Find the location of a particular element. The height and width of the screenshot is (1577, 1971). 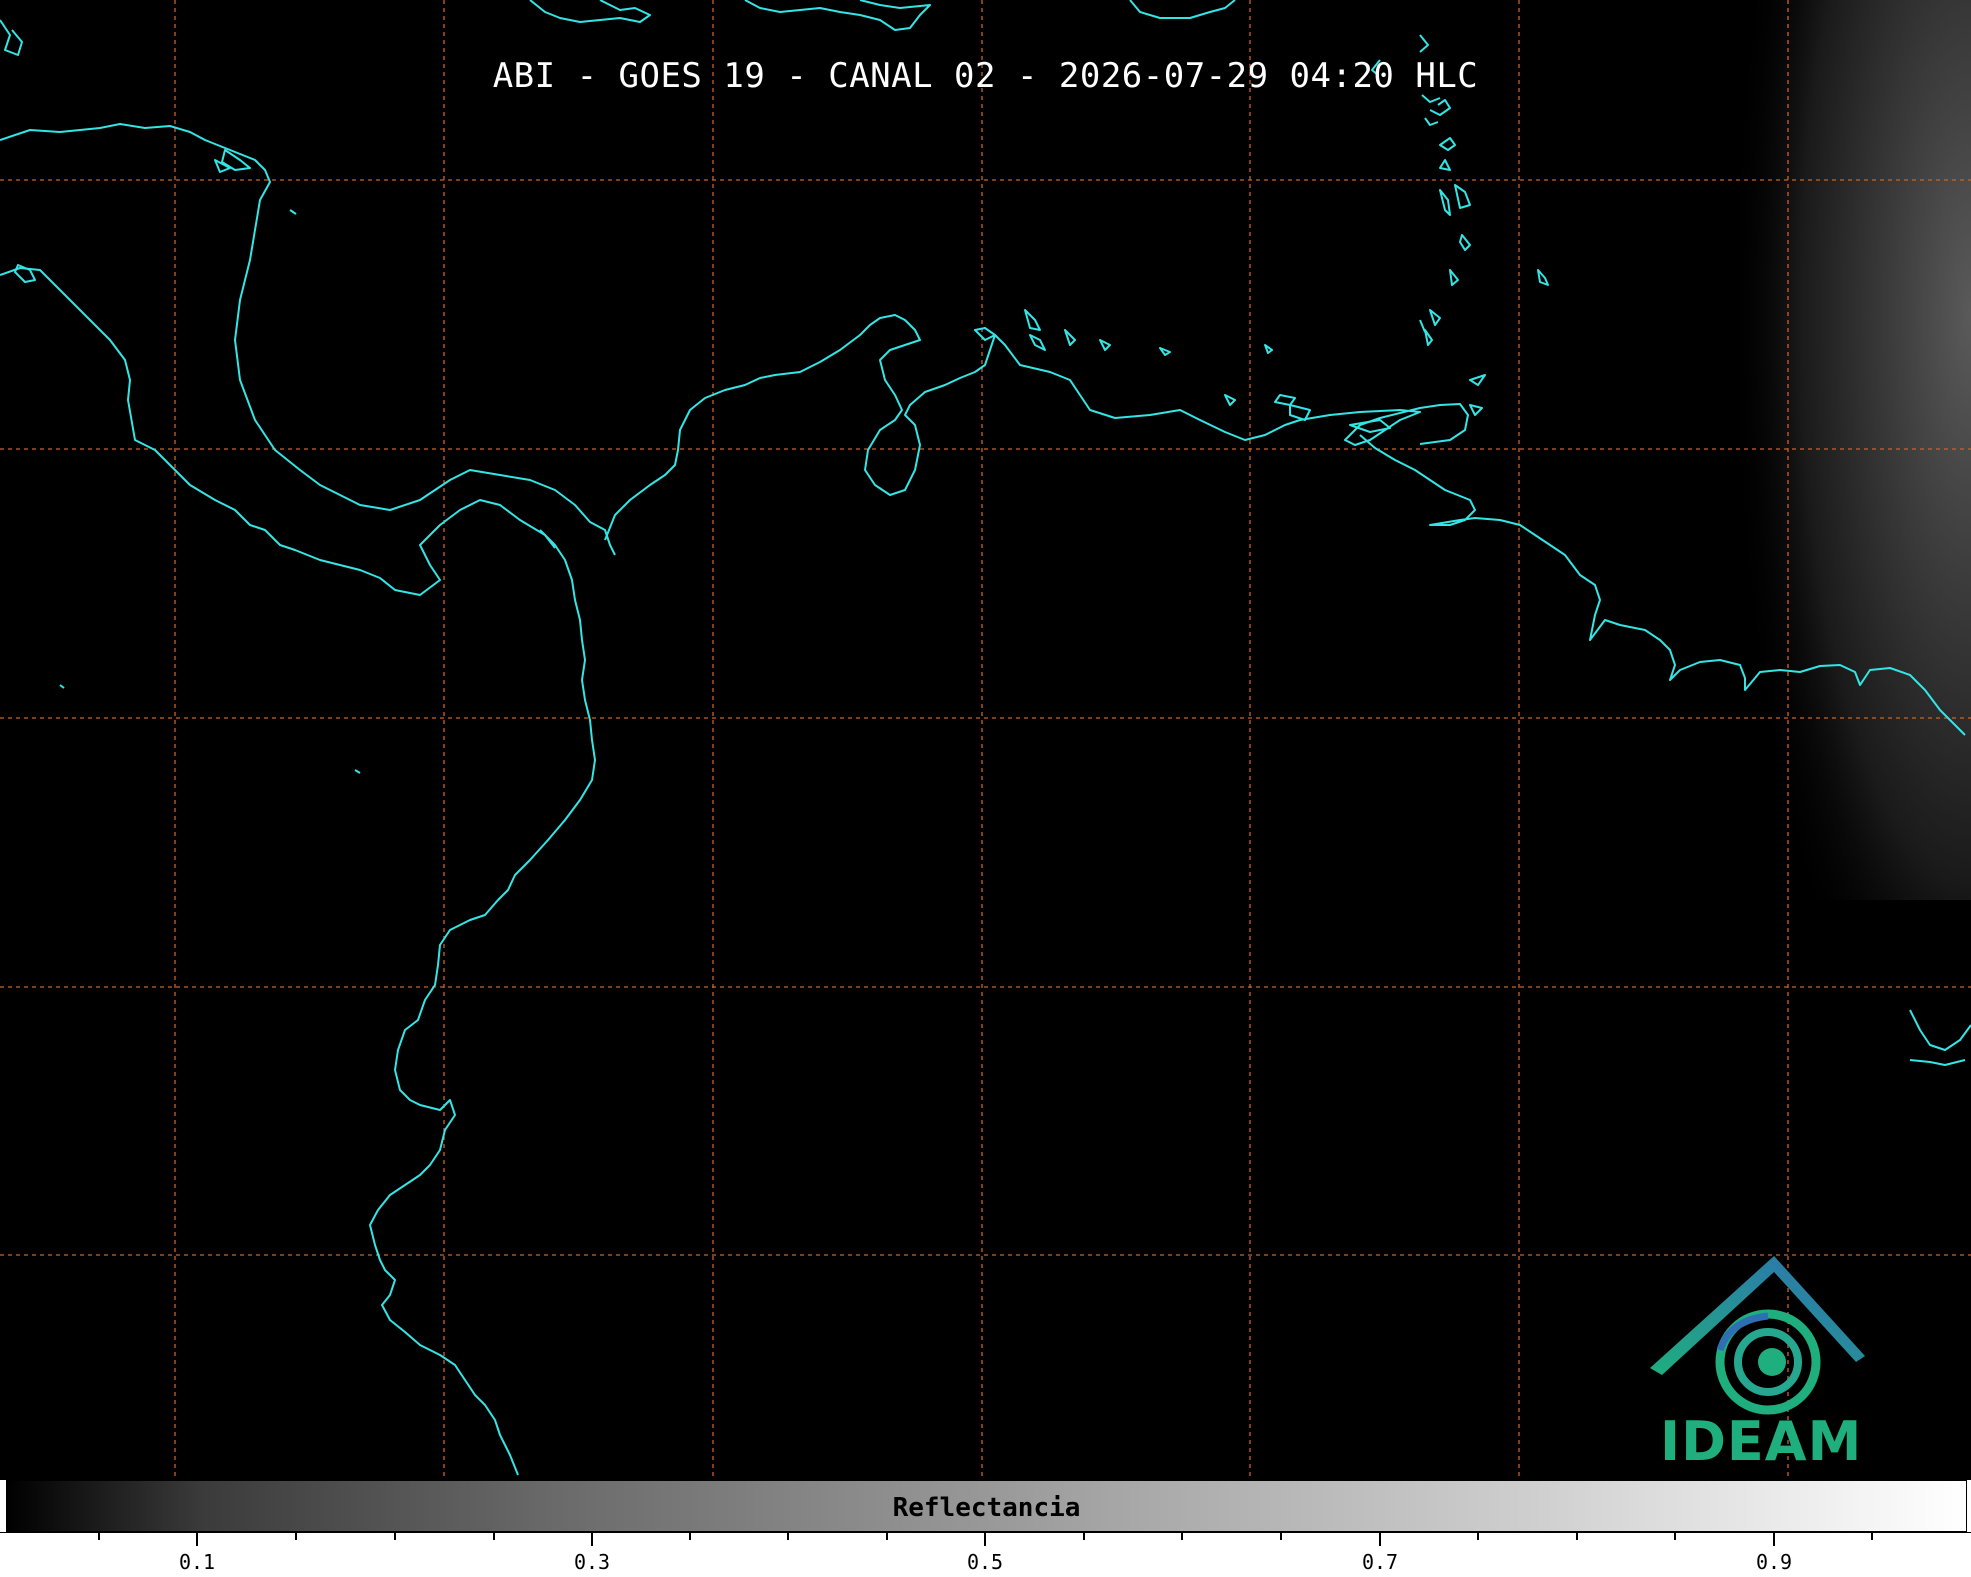

tick-label: 0.7 is located at coordinates (1380, 1562).